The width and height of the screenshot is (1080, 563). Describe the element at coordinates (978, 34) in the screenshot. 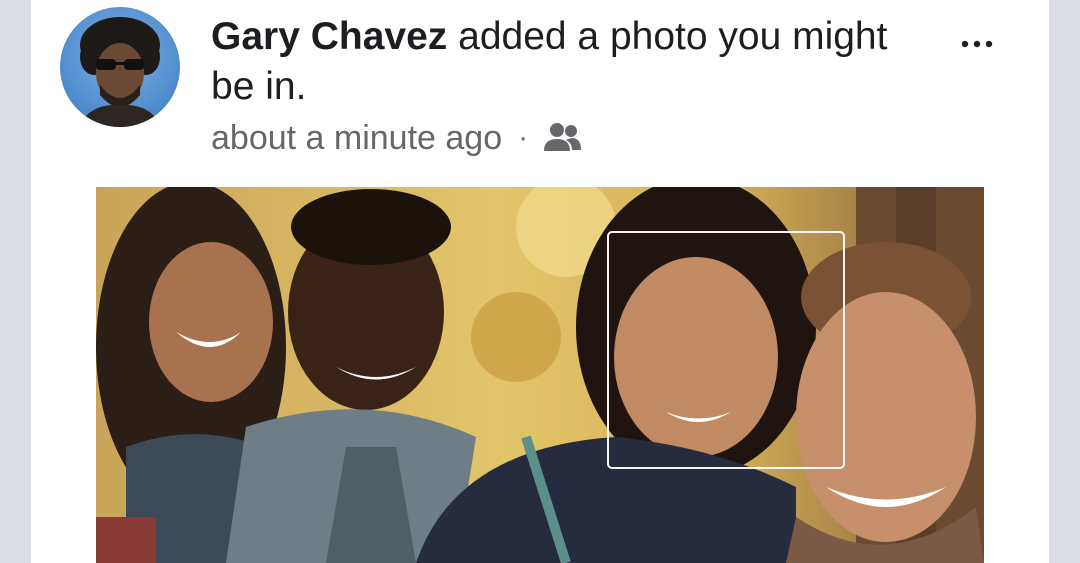

I see `more-options-button` at that location.